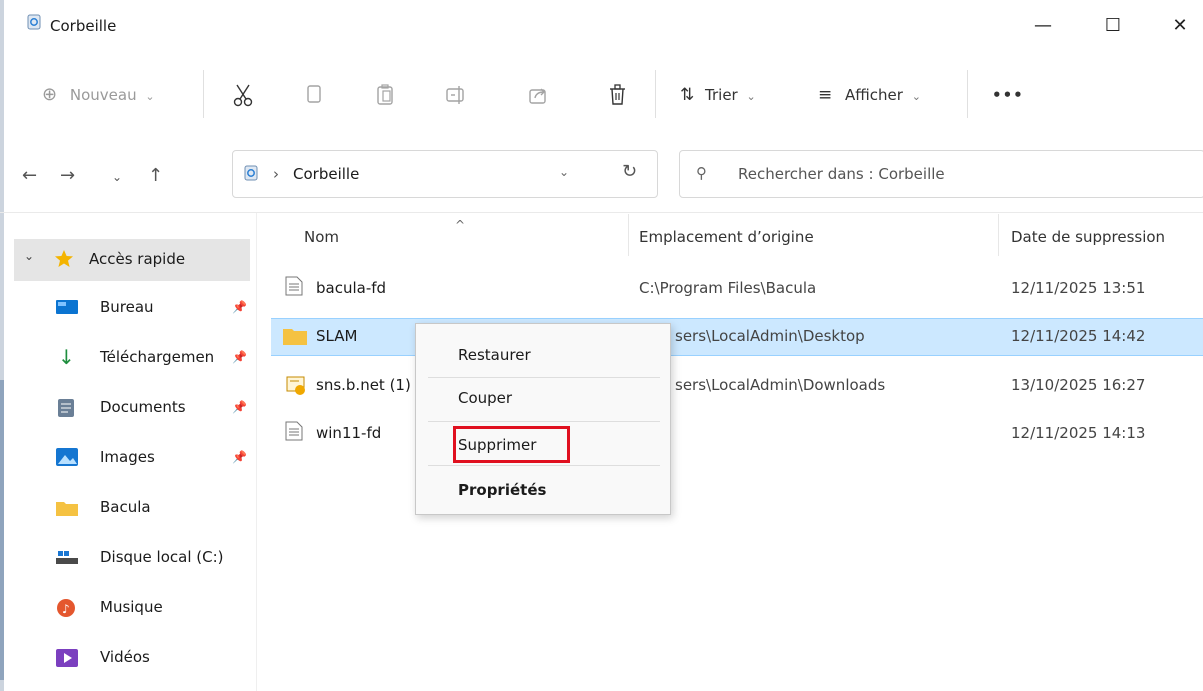  Describe the element at coordinates (162, 557) in the screenshot. I see `sidebar-item-label: Disque local (C:)` at that location.